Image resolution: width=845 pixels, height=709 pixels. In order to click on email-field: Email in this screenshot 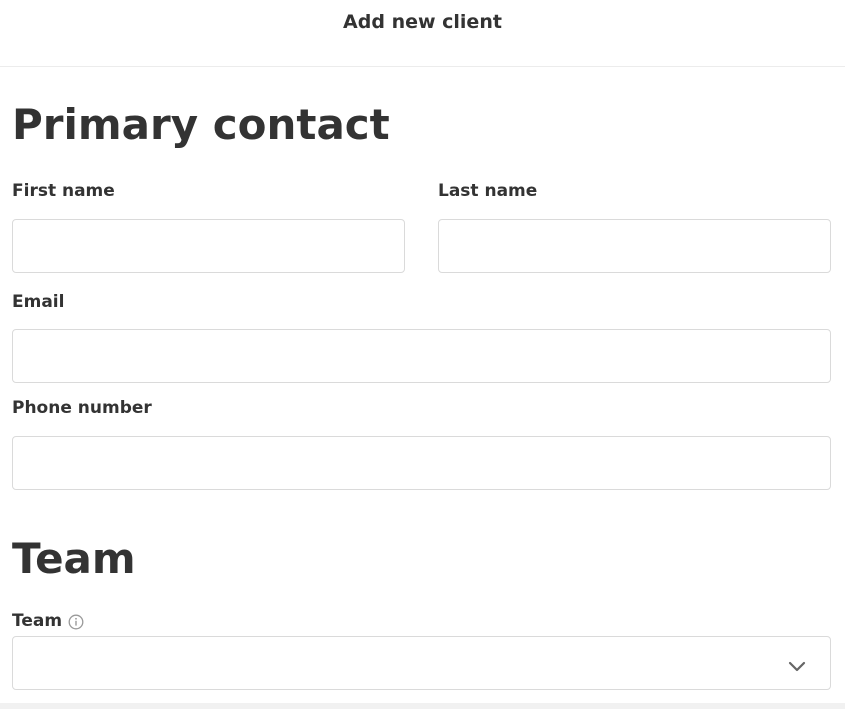, I will do `click(421, 337)`.